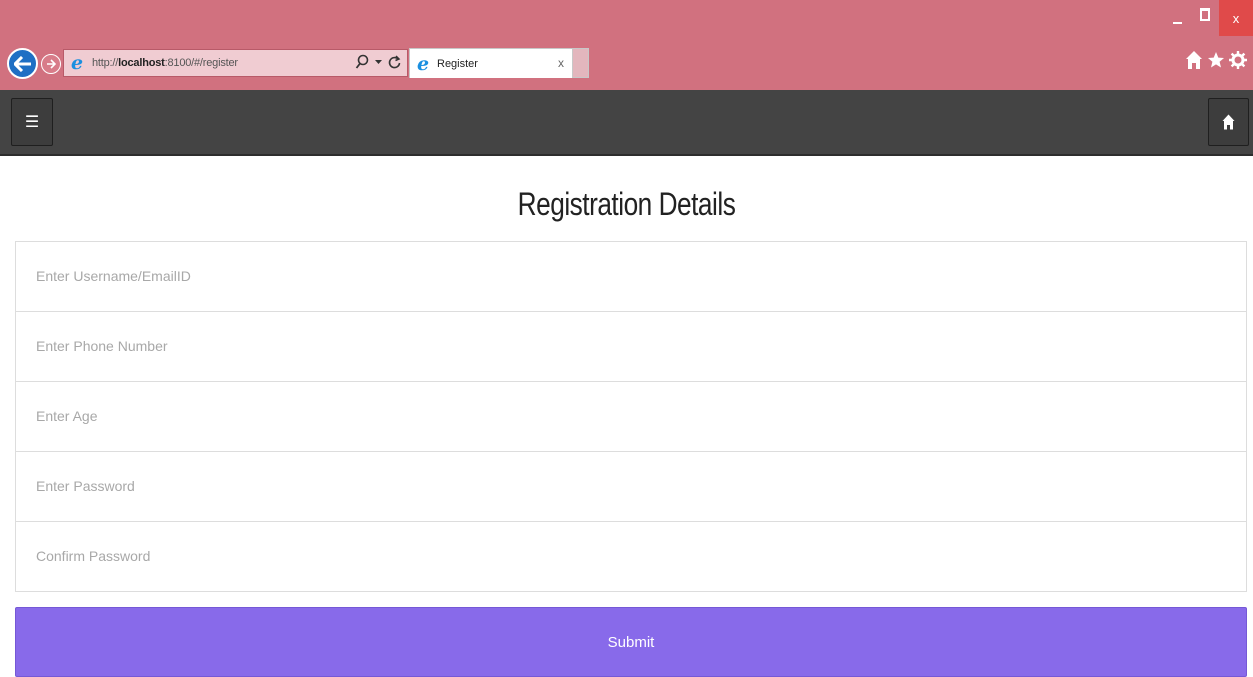  Describe the element at coordinates (626, 123) in the screenshot. I see `app-header: ☰` at that location.